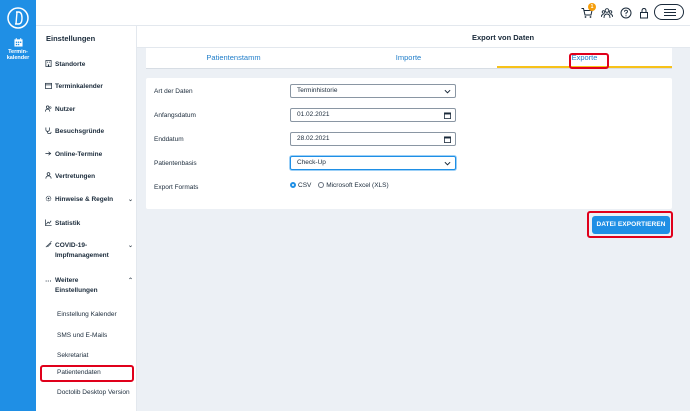  I want to click on format-radio-group: CSV Microsoft Excel (XLS), so click(342, 185).